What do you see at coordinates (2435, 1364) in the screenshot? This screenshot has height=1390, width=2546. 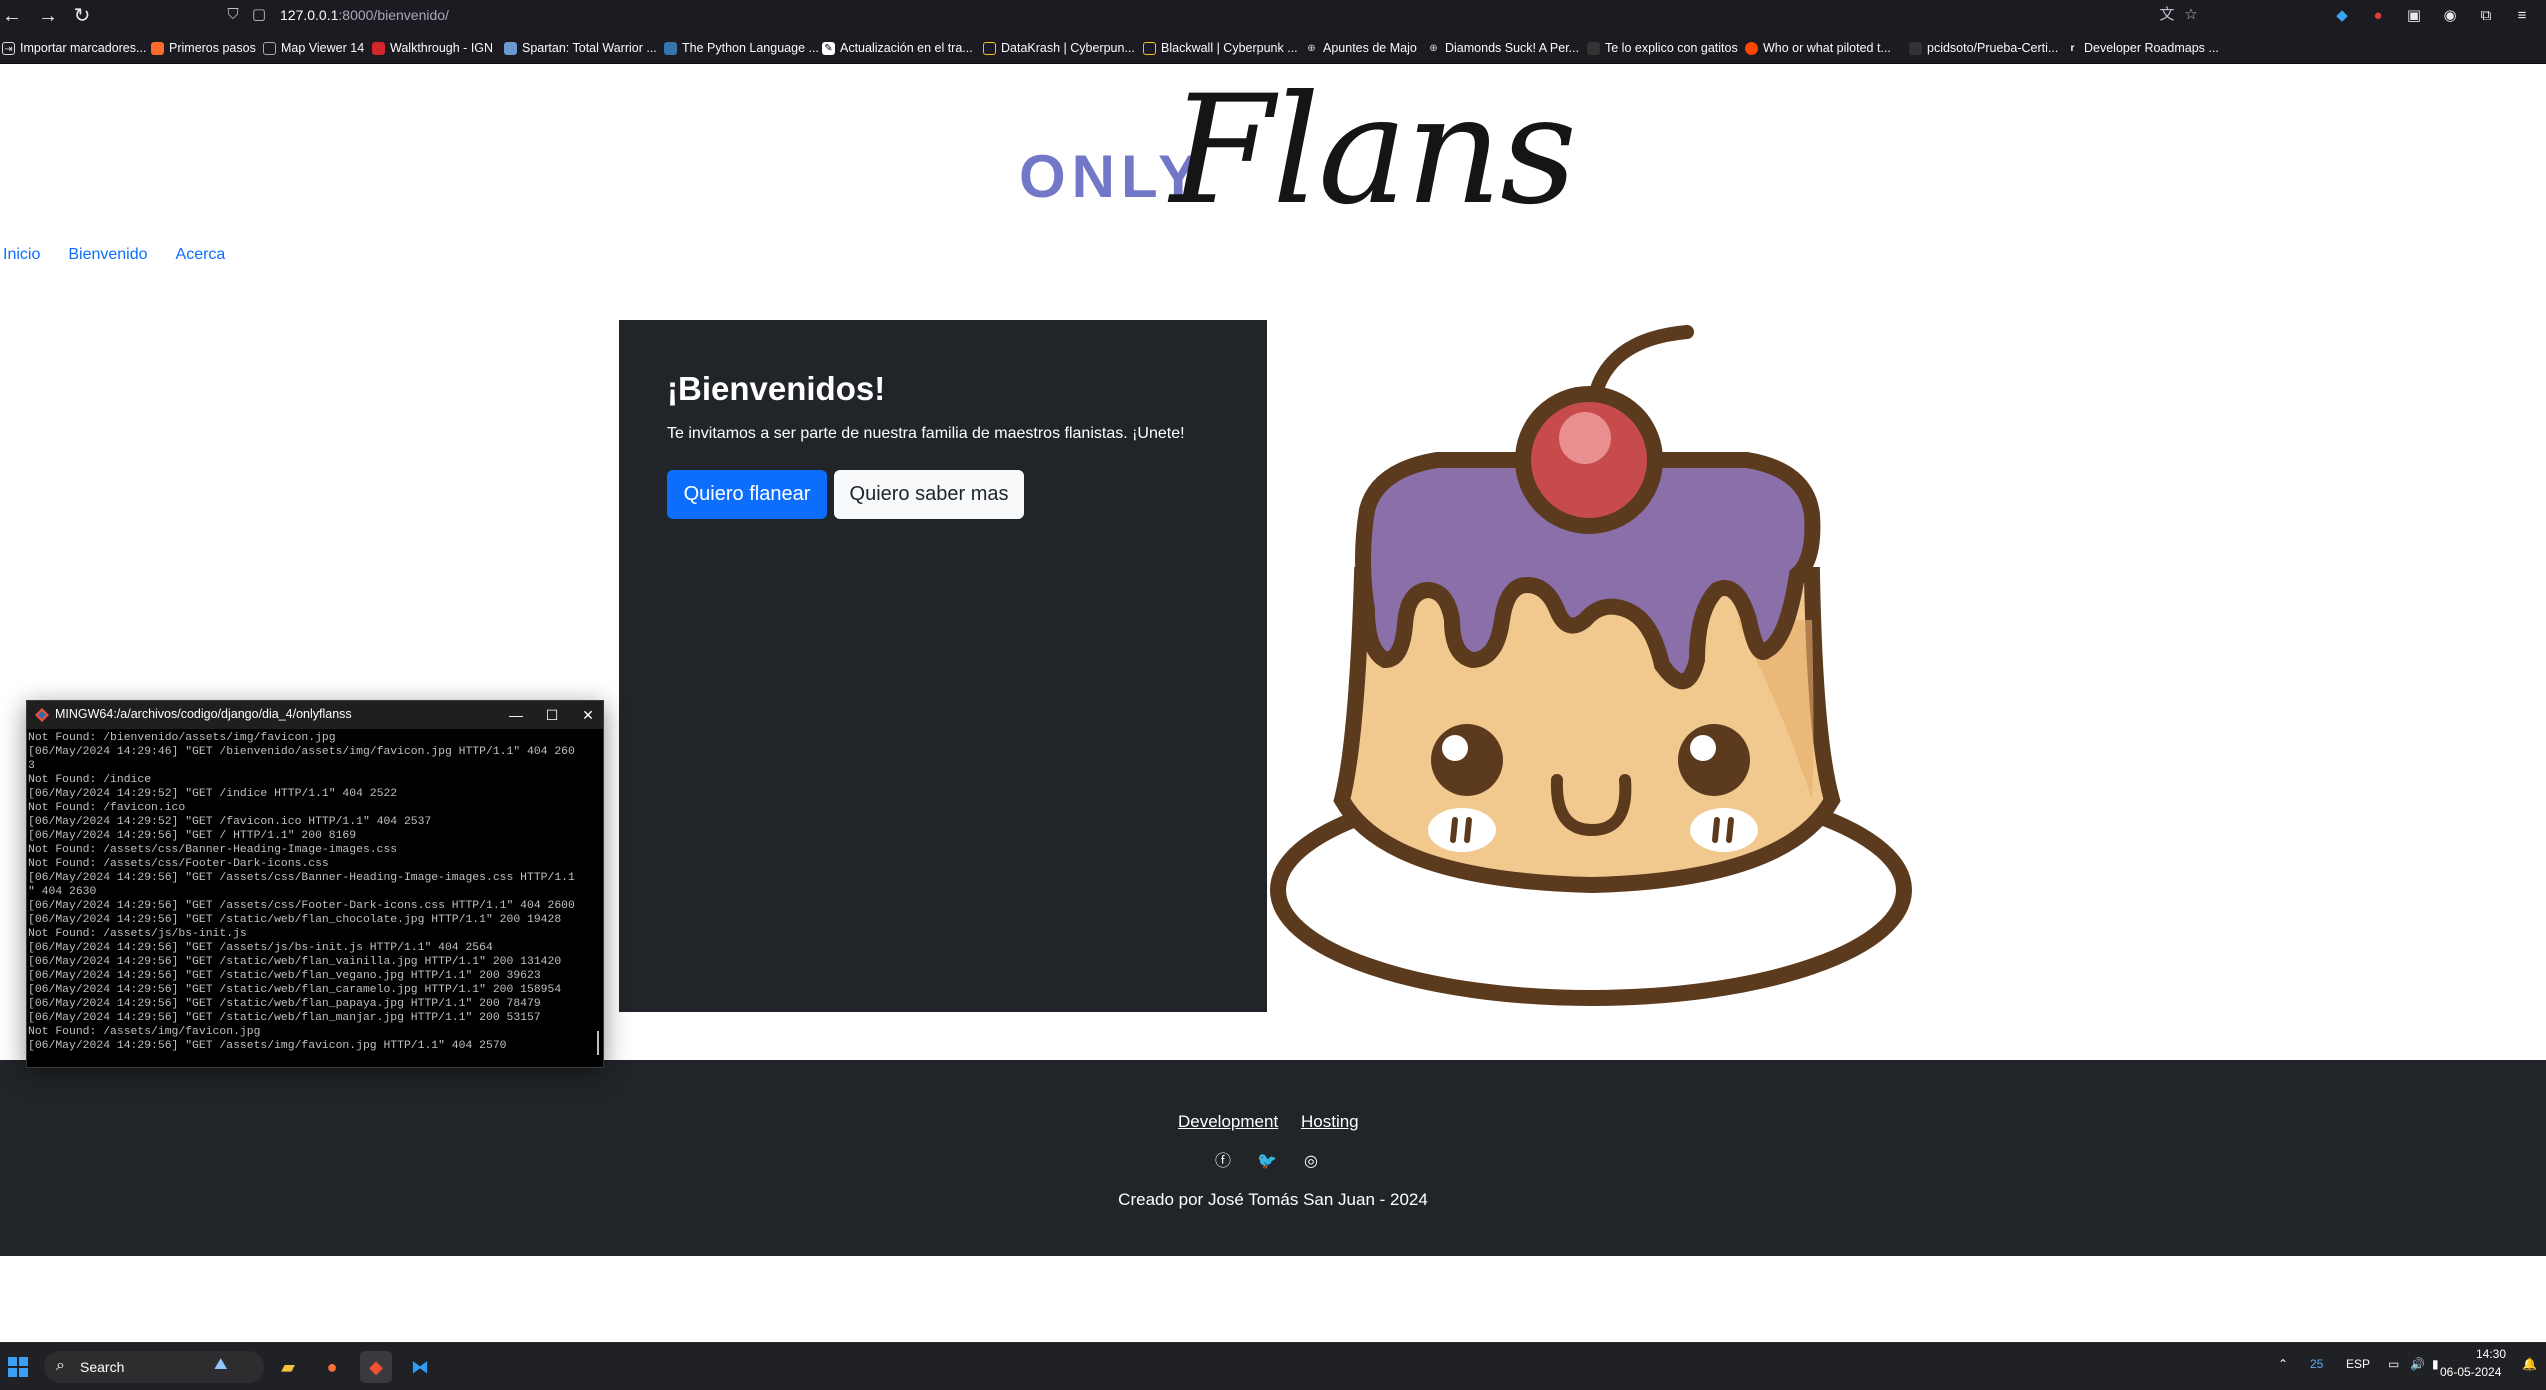 I see `battery-icon: ▮` at bounding box center [2435, 1364].